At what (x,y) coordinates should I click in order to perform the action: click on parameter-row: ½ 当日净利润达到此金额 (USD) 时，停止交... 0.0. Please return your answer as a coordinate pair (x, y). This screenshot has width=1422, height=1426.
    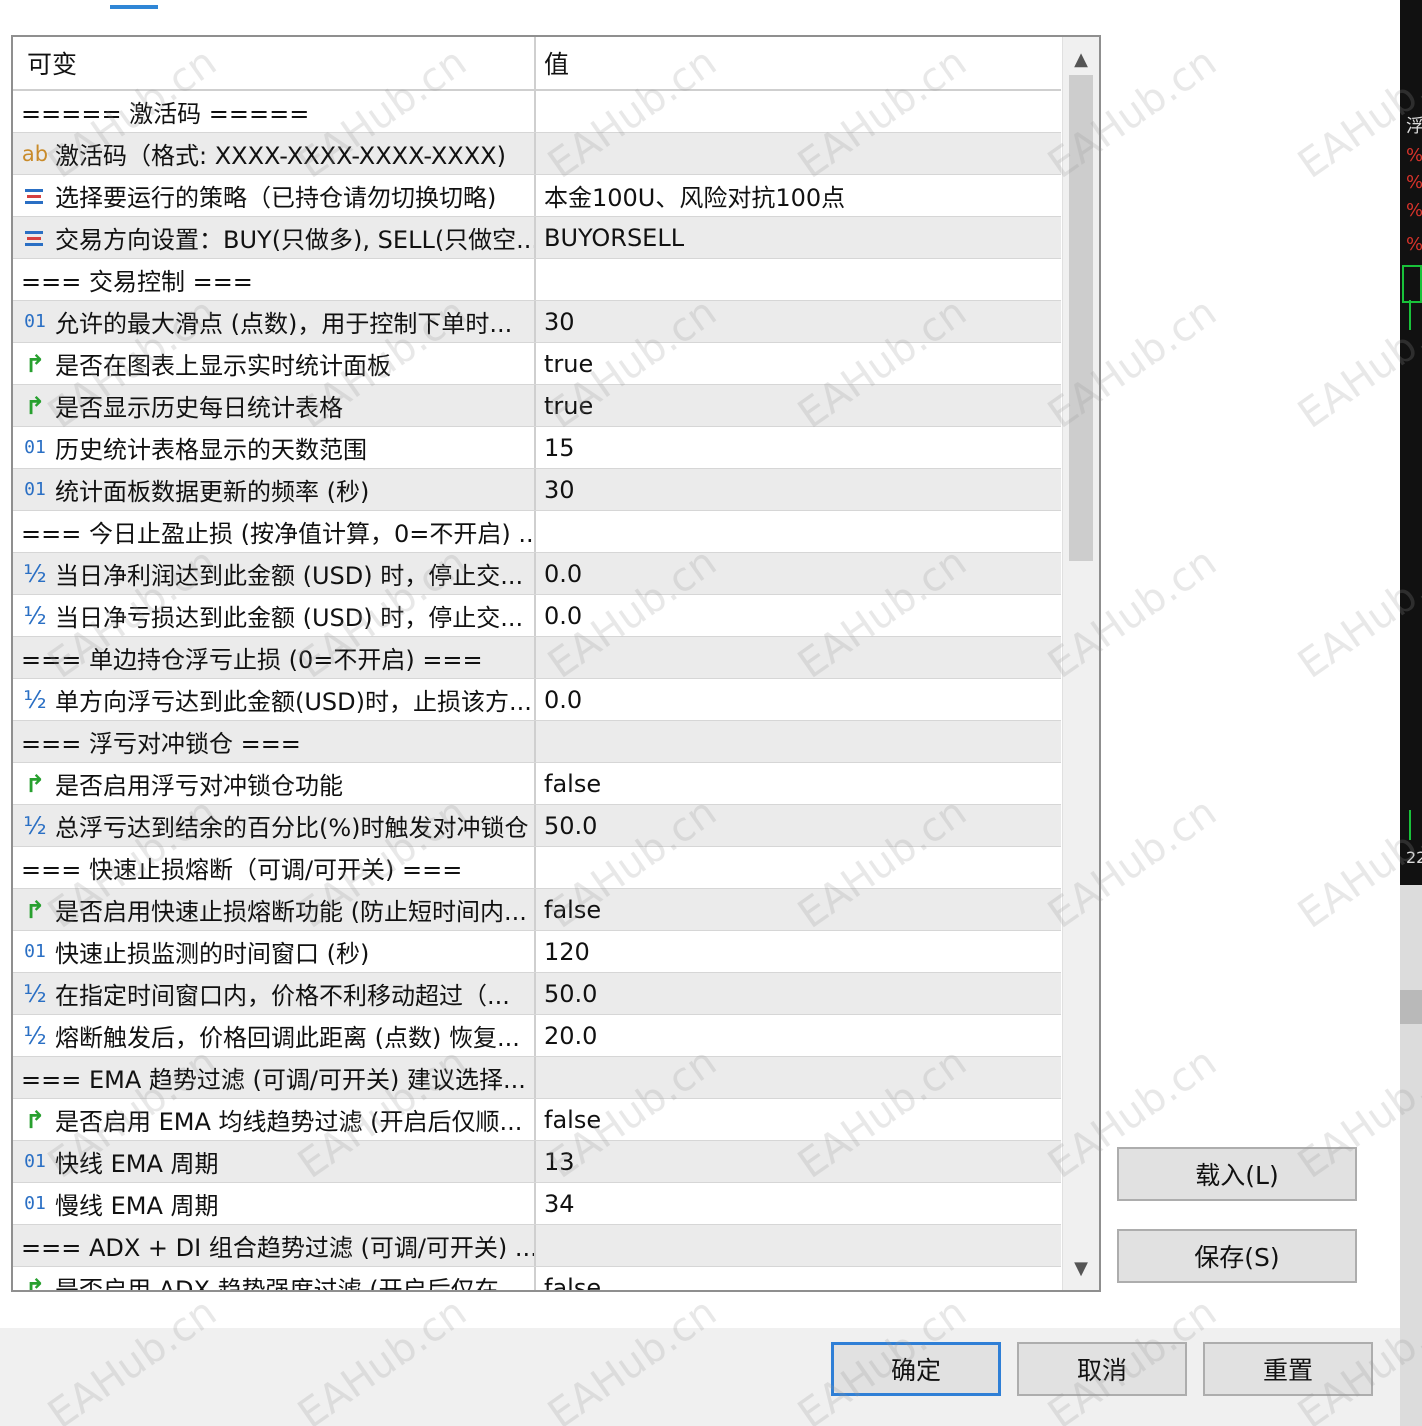
    Looking at the image, I should click on (537, 574).